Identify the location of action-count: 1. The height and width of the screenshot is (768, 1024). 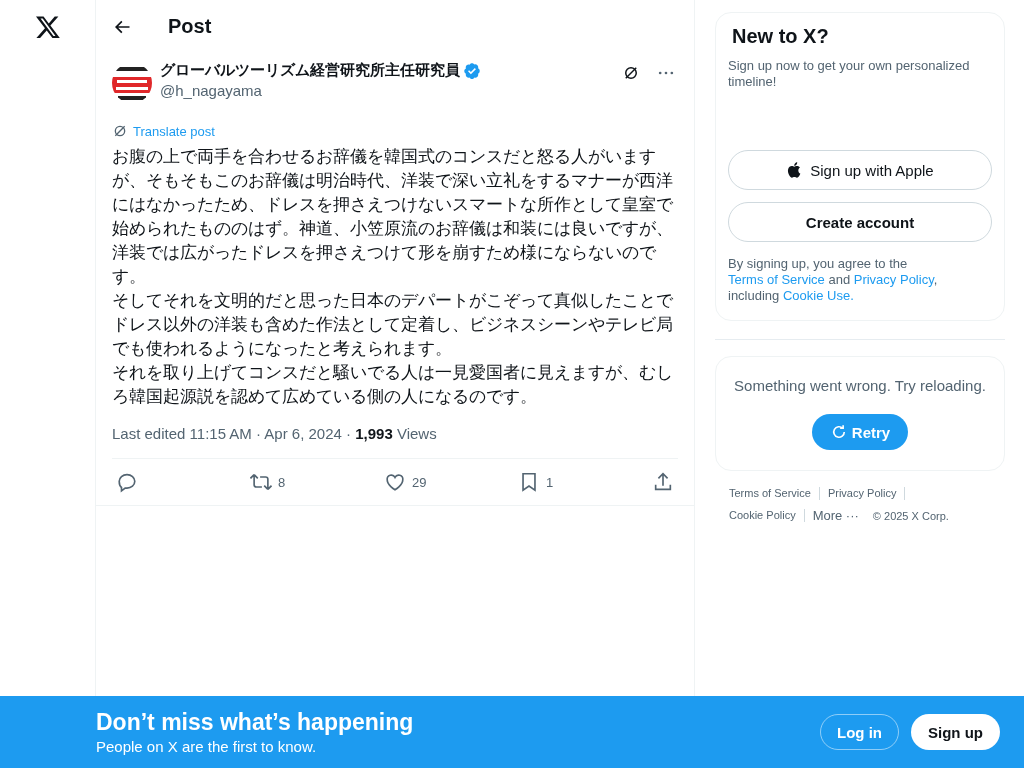
(550, 482).